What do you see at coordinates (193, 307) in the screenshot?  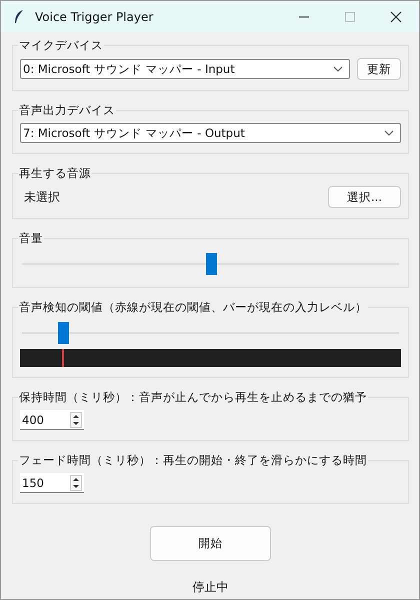 I see `group-label: 音声検知の閾値（赤線が現在の閾値、バーが現在の入力レベル）` at bounding box center [193, 307].